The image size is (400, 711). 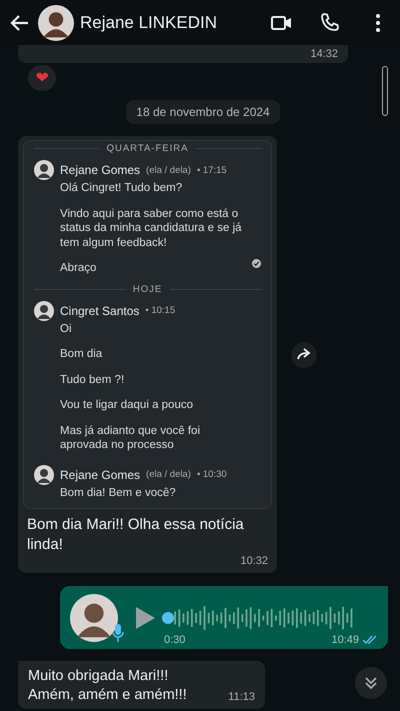 I want to click on message-text: Muito obrigada Mari!!!, so click(x=98, y=676).